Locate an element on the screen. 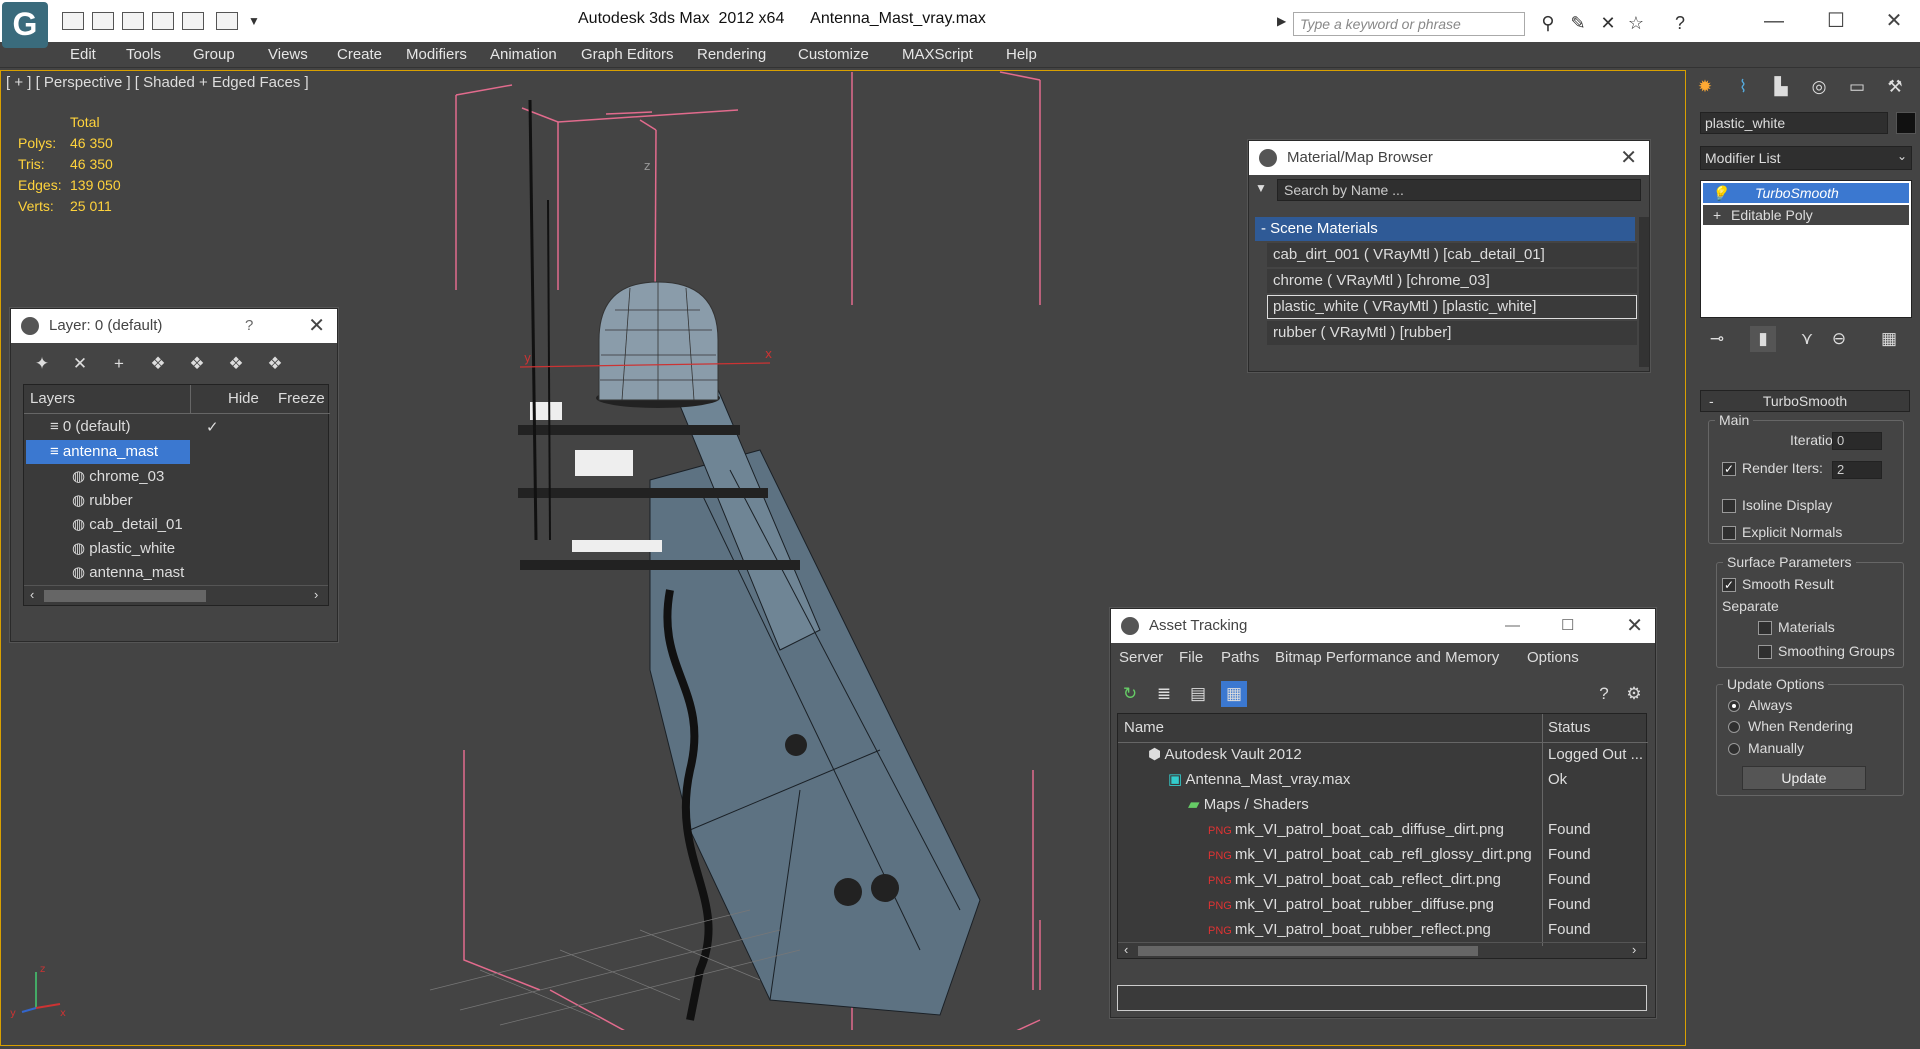 This screenshot has height=1049, width=1920. delete-layer-icon: ✕ is located at coordinates (80, 364).